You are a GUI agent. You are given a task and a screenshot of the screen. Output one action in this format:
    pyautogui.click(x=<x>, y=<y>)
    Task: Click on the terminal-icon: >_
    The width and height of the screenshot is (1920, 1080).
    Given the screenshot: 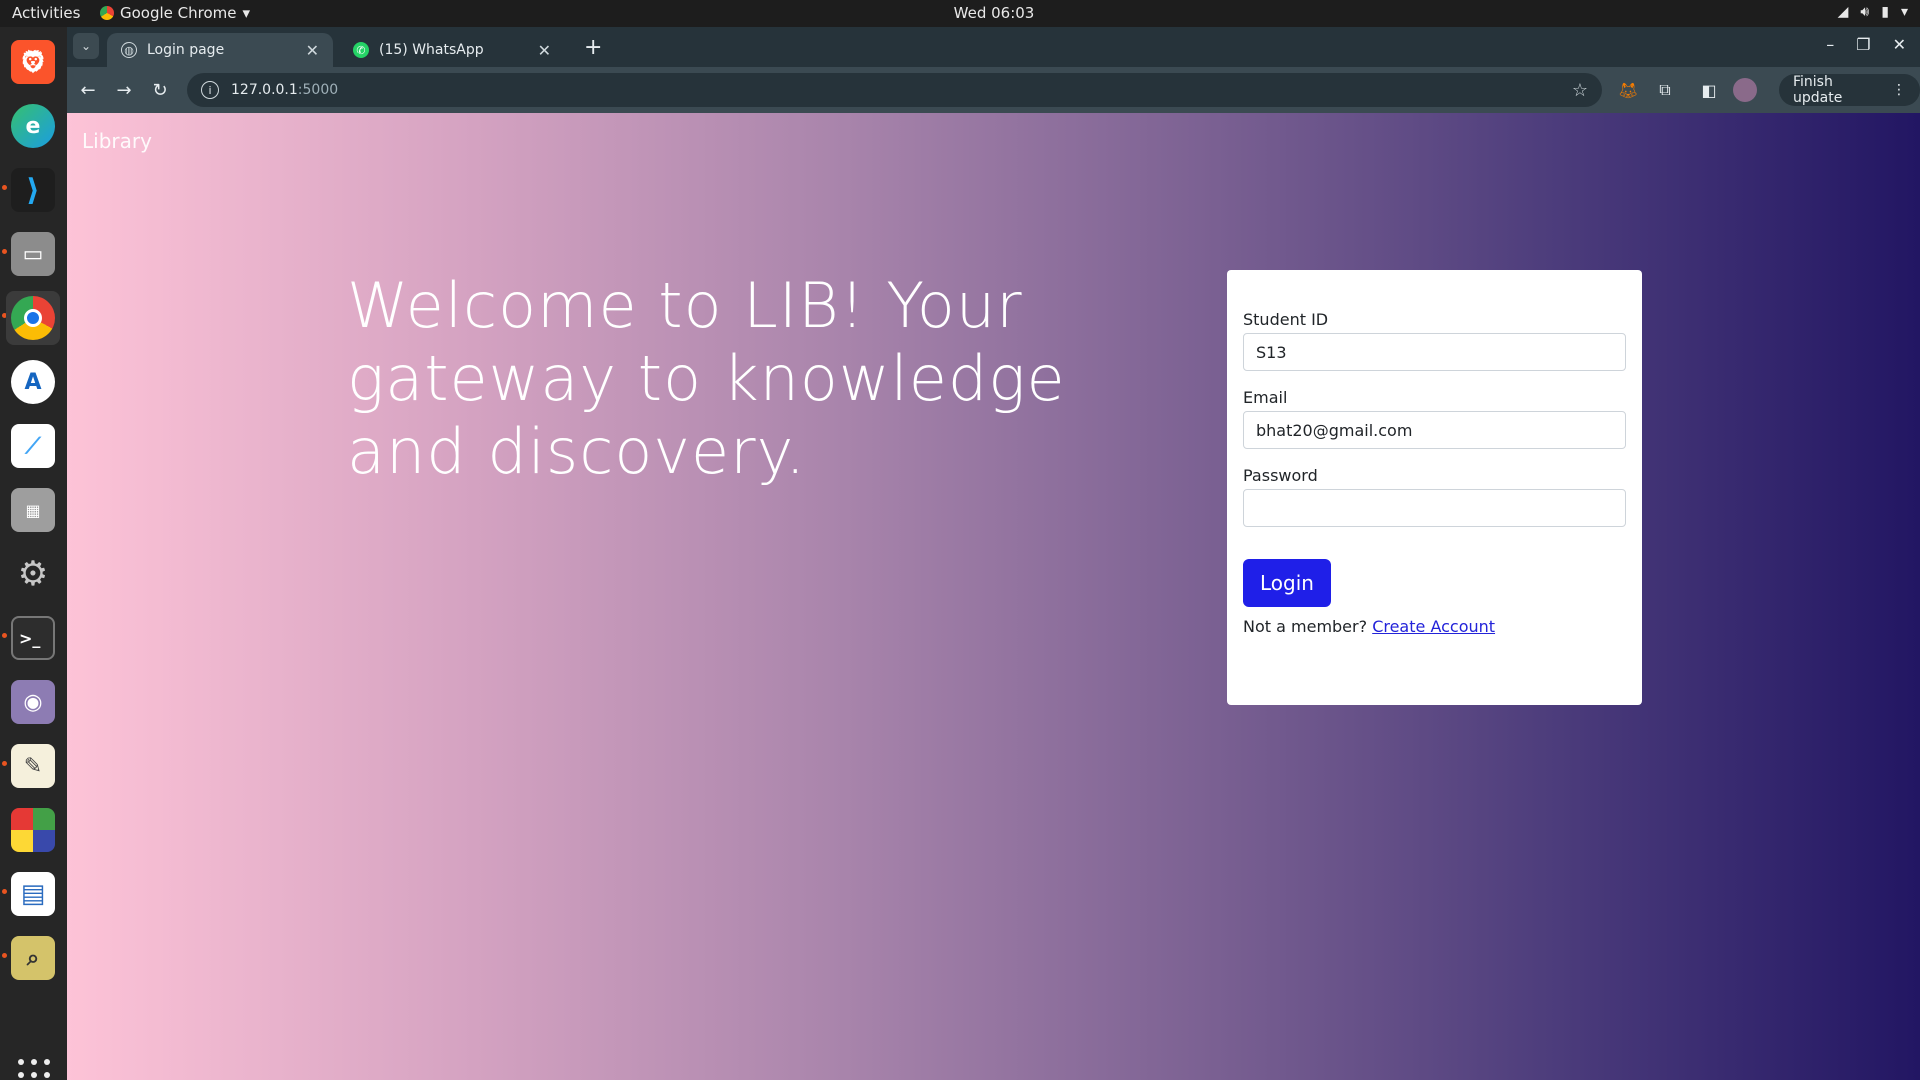 What is the action you would take?
    pyautogui.click(x=33, y=638)
    